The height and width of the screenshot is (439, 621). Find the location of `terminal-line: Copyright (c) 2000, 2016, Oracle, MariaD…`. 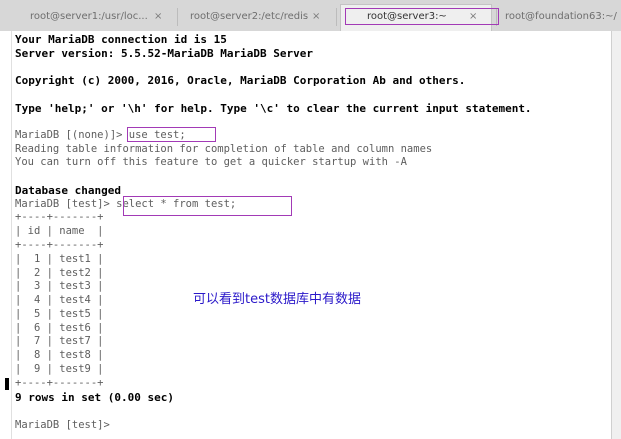

terminal-line: Copyright (c) 2000, 2016, Oracle, MariaD… is located at coordinates (240, 80).